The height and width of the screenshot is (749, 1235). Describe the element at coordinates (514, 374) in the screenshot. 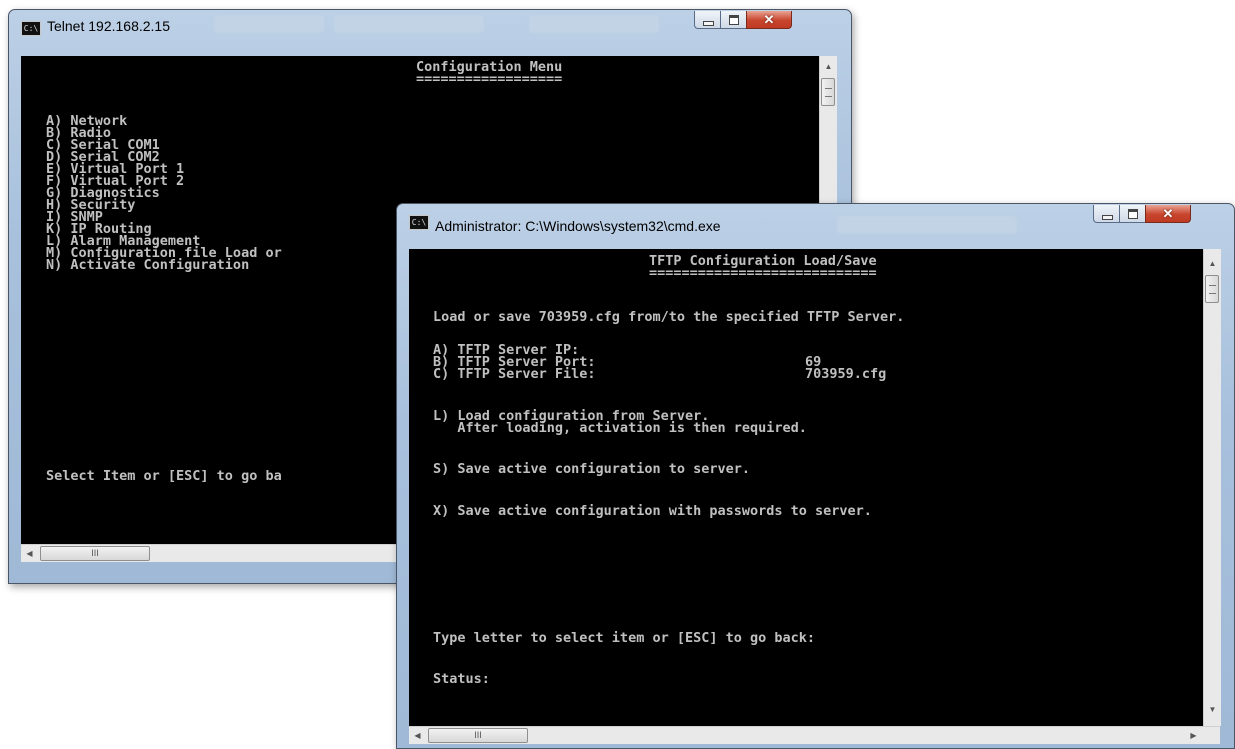

I see `setting-server-file-label: C) TFTP Server File:` at that location.